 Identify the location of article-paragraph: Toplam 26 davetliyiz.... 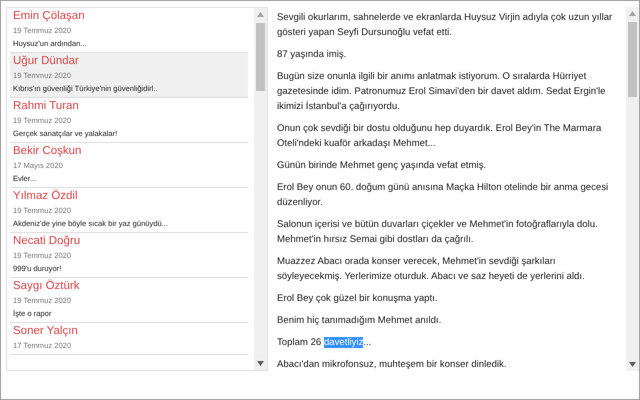
(324, 343).